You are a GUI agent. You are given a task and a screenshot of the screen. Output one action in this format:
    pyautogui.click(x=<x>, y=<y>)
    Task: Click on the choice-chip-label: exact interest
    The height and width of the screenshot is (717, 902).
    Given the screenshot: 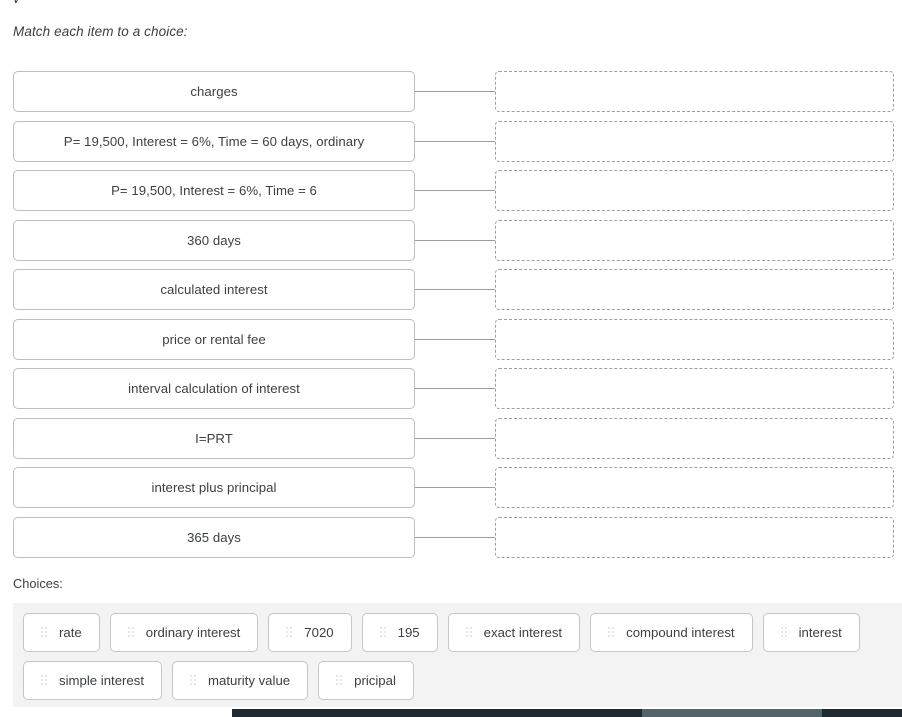 What is the action you would take?
    pyautogui.click(x=523, y=632)
    